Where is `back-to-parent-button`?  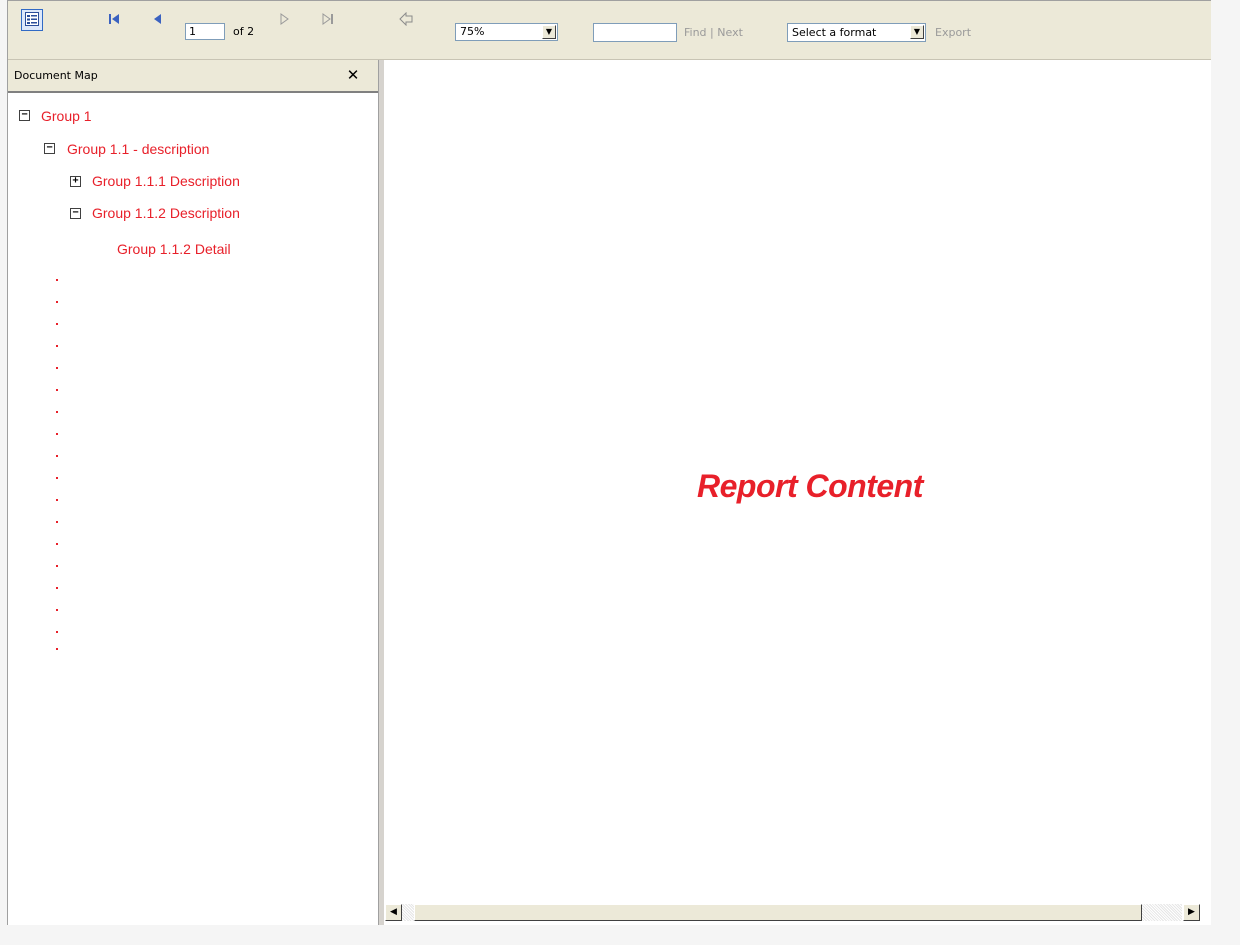
back-to-parent-button is located at coordinates (406, 21).